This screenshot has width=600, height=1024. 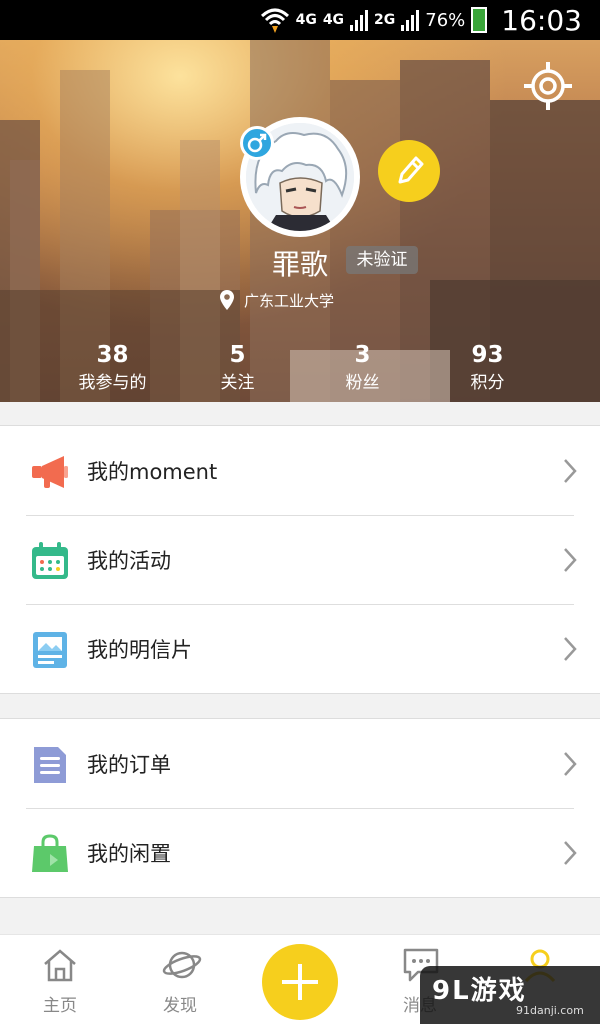 I want to click on pencil-icon, so click(x=411, y=170).